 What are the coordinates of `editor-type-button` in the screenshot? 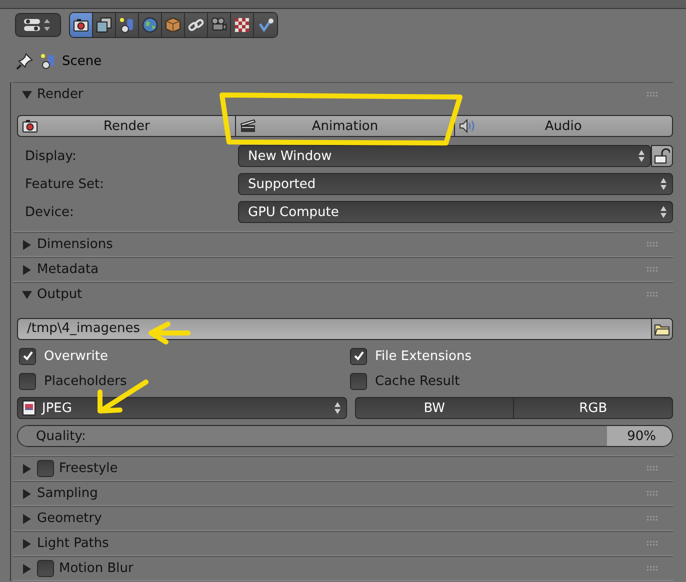 It's located at (38, 24).